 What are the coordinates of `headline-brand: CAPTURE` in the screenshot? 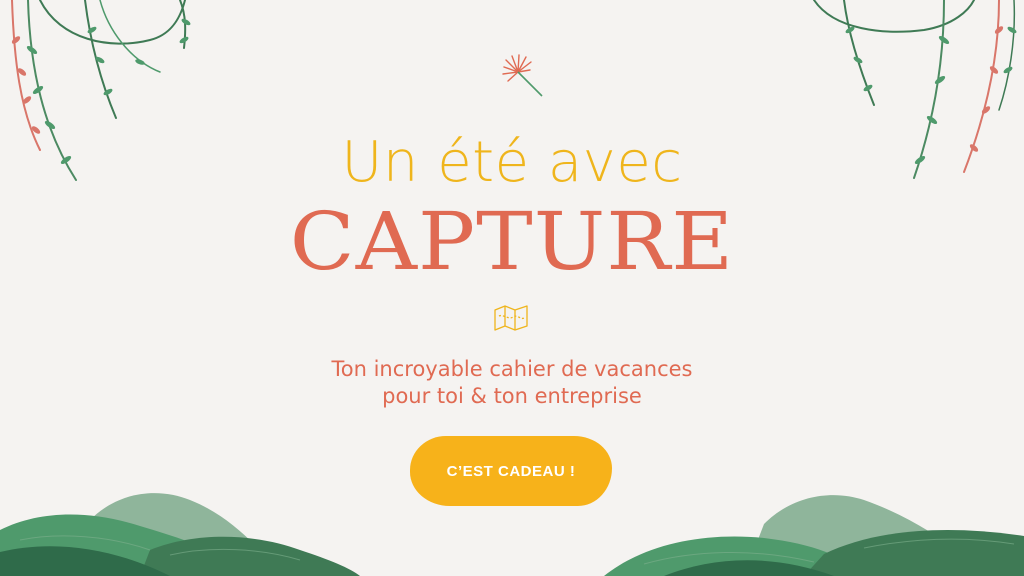 It's located at (512, 241).